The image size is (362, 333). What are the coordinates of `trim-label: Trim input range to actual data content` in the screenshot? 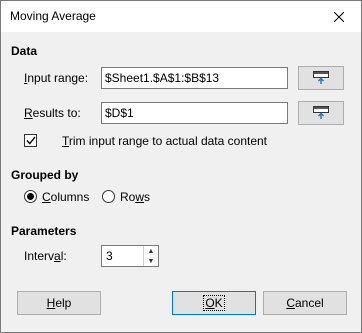 It's located at (165, 141).